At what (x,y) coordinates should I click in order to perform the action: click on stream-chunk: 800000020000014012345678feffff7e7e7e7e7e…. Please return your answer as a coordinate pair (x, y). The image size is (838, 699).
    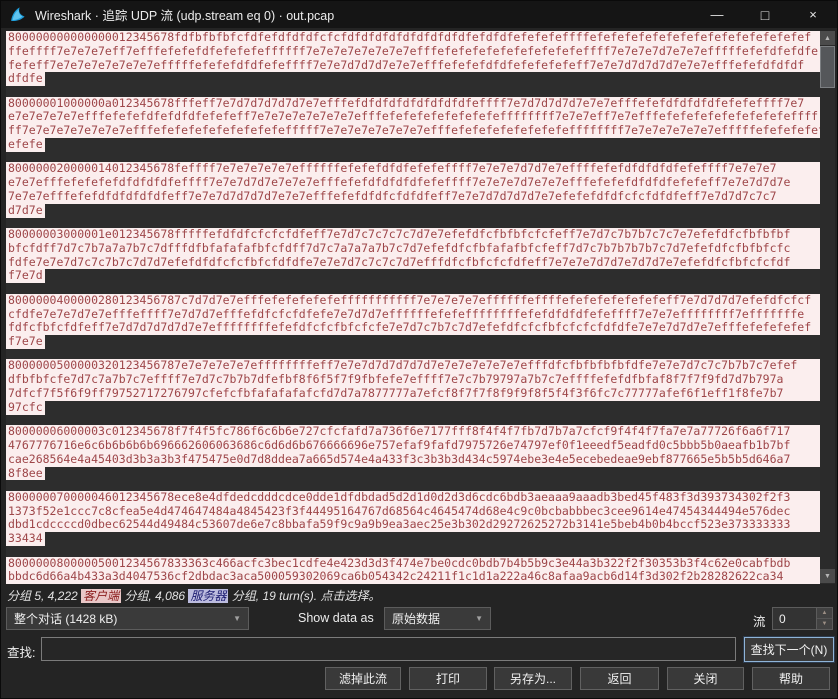
    Looking at the image, I should click on (413, 190).